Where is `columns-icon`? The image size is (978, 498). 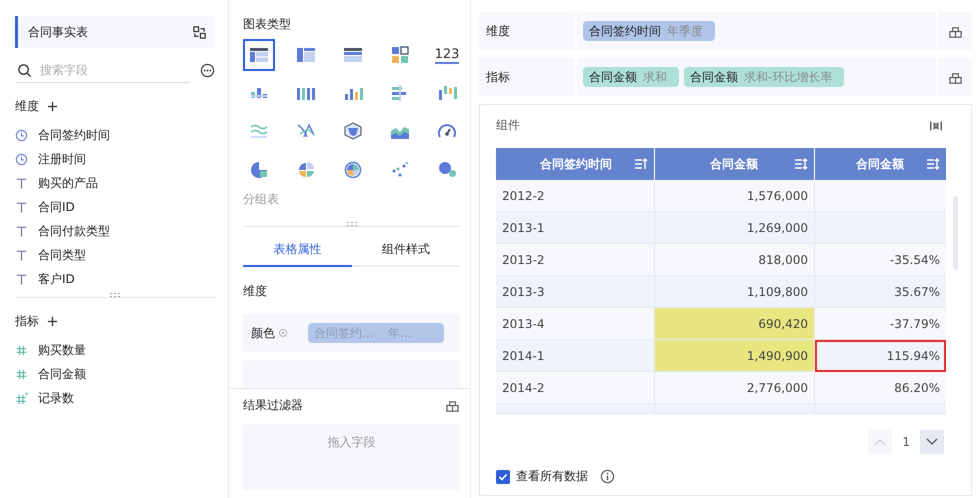 columns-icon is located at coordinates (936, 125).